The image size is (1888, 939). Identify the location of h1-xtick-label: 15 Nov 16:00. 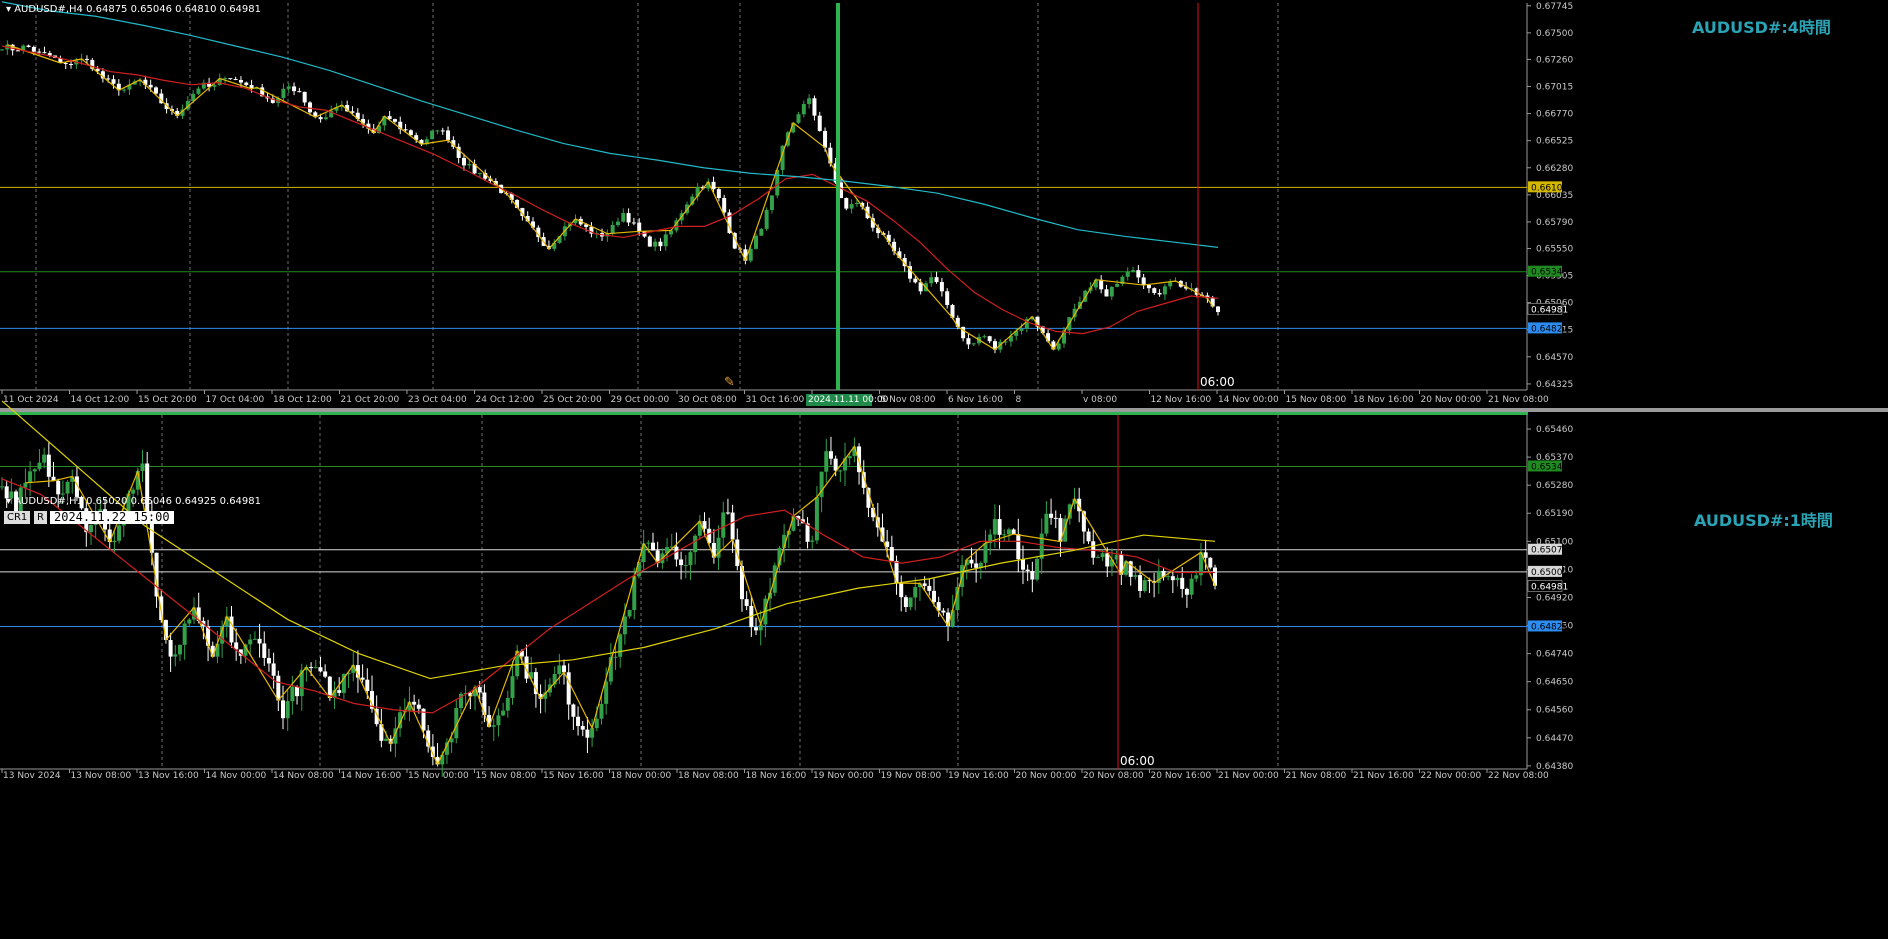
(573, 776).